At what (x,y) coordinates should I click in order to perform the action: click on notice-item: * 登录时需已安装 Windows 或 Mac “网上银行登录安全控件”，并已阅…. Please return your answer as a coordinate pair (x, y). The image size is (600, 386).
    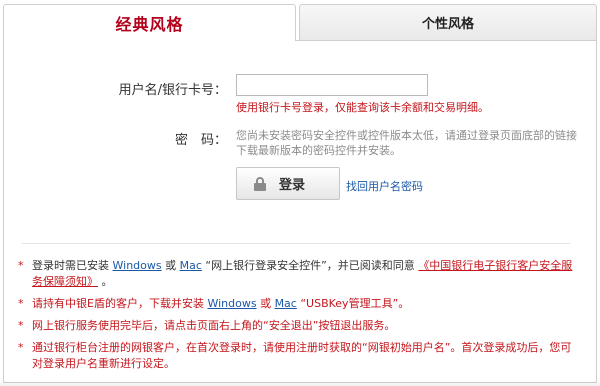
    Looking at the image, I should click on (298, 274).